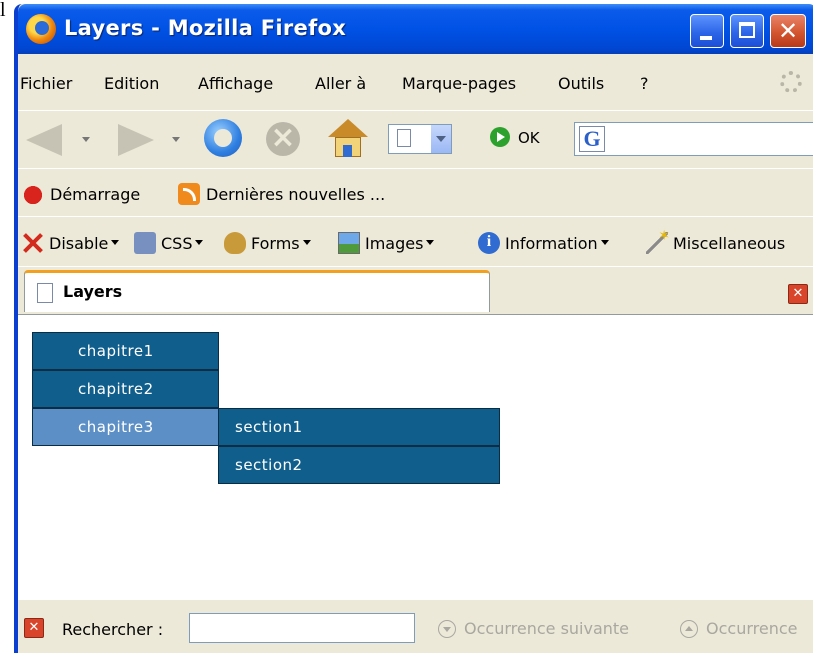 The height and width of the screenshot is (653, 813). I want to click on images-icon, so click(349, 243).